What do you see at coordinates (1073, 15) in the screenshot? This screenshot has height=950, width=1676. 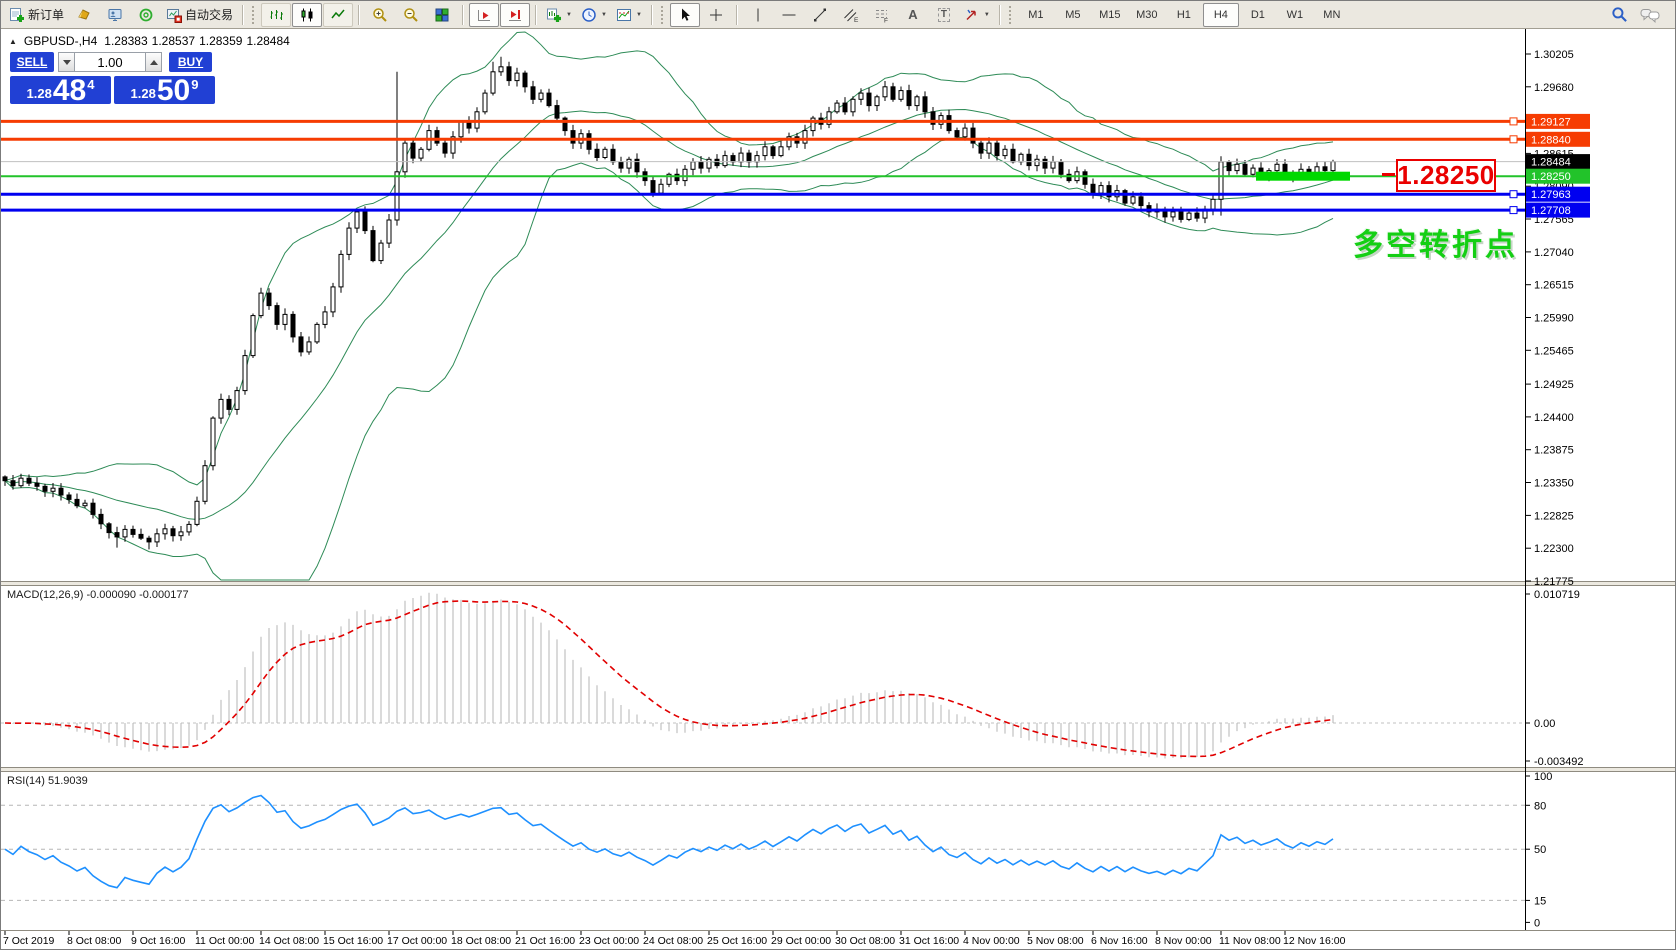 I see `timeframe-button-m5: M5` at bounding box center [1073, 15].